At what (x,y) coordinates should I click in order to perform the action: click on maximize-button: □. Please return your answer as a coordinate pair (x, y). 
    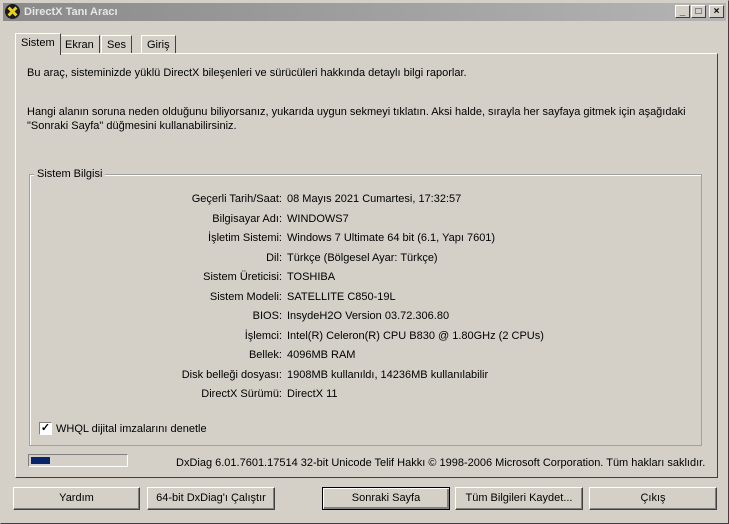
    Looking at the image, I should click on (698, 11).